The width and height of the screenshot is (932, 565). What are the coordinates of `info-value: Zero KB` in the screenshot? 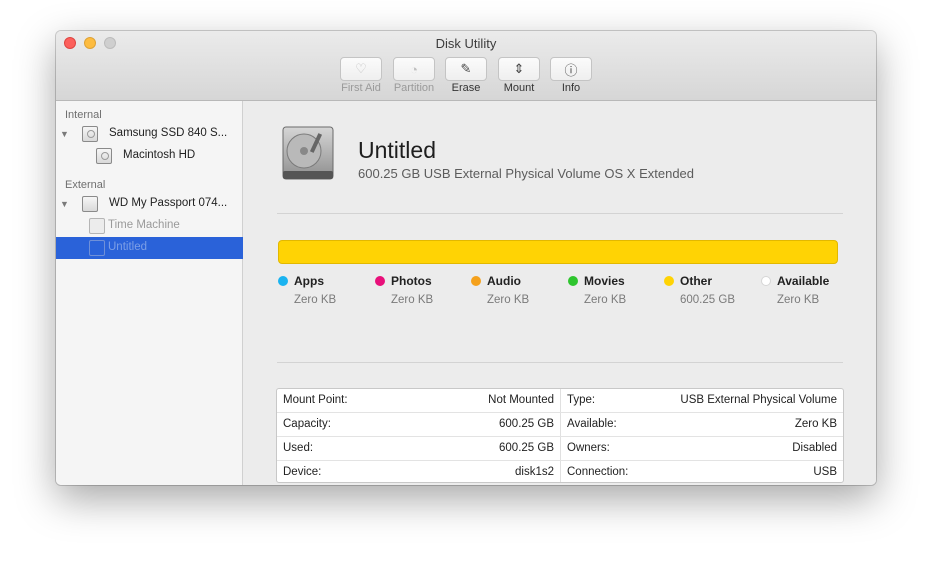 It's located at (815, 424).